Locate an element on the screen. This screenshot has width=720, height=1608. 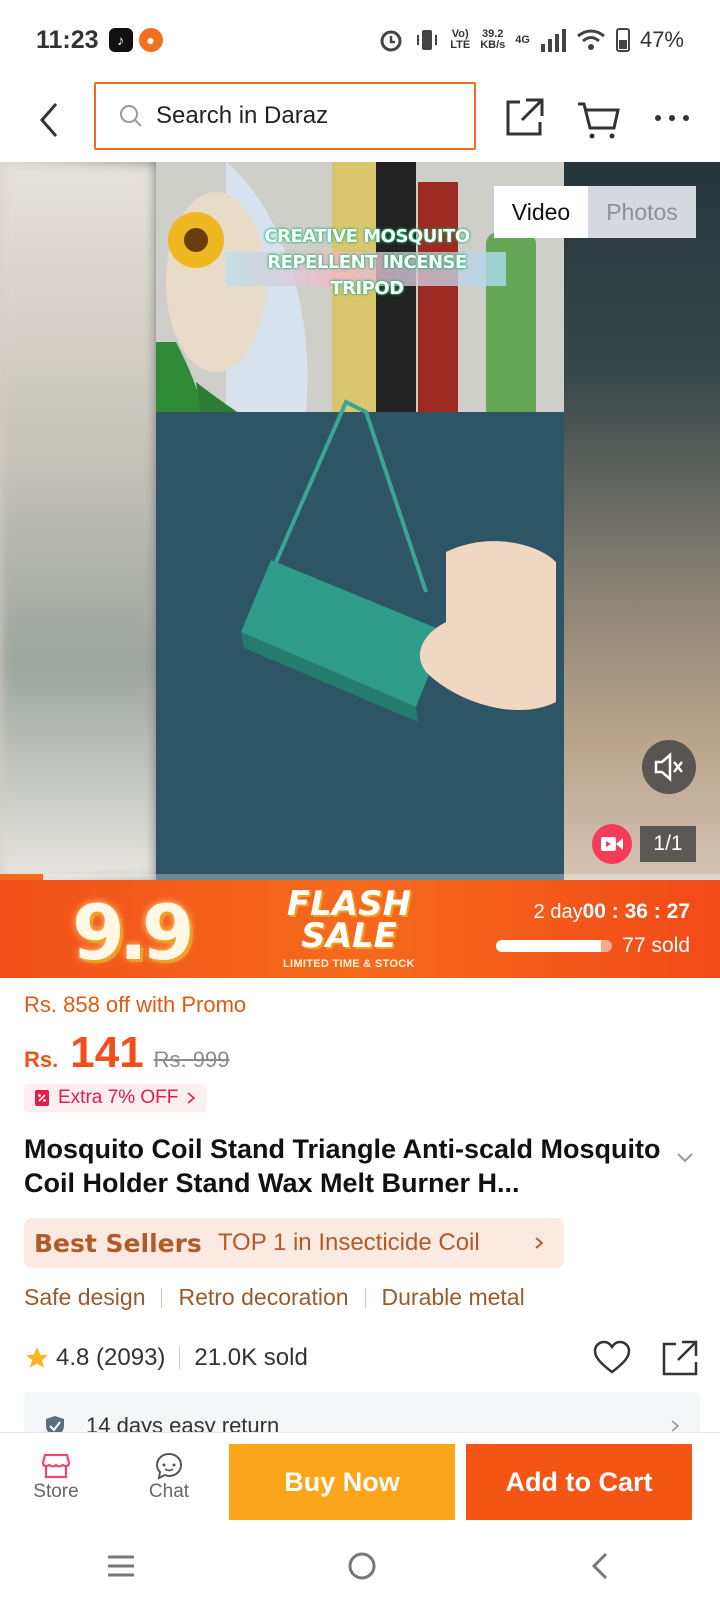
store-label: Store is located at coordinates (56, 1491).